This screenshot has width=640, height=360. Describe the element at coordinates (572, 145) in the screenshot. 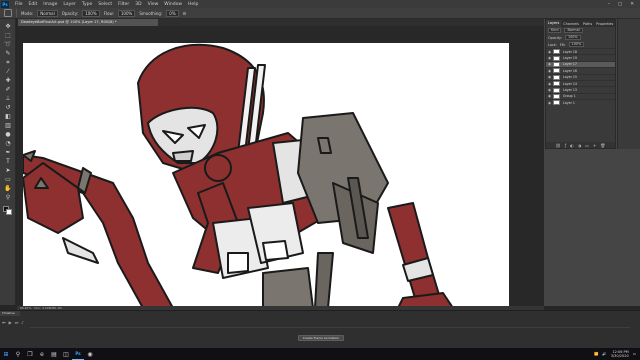

I see `mask-icon: ◐` at that location.